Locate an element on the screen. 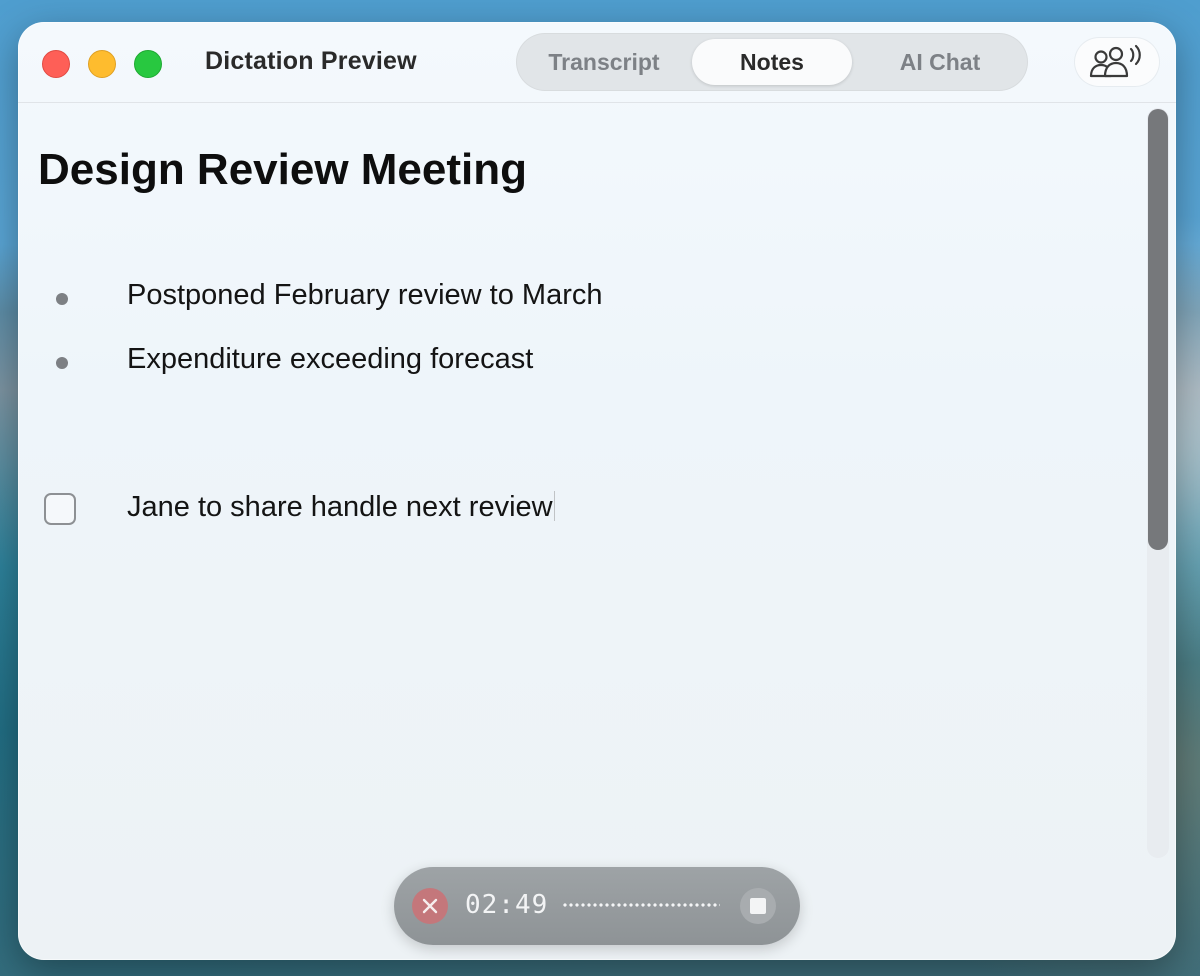 The image size is (1200, 976). speakers-button is located at coordinates (1117, 62).